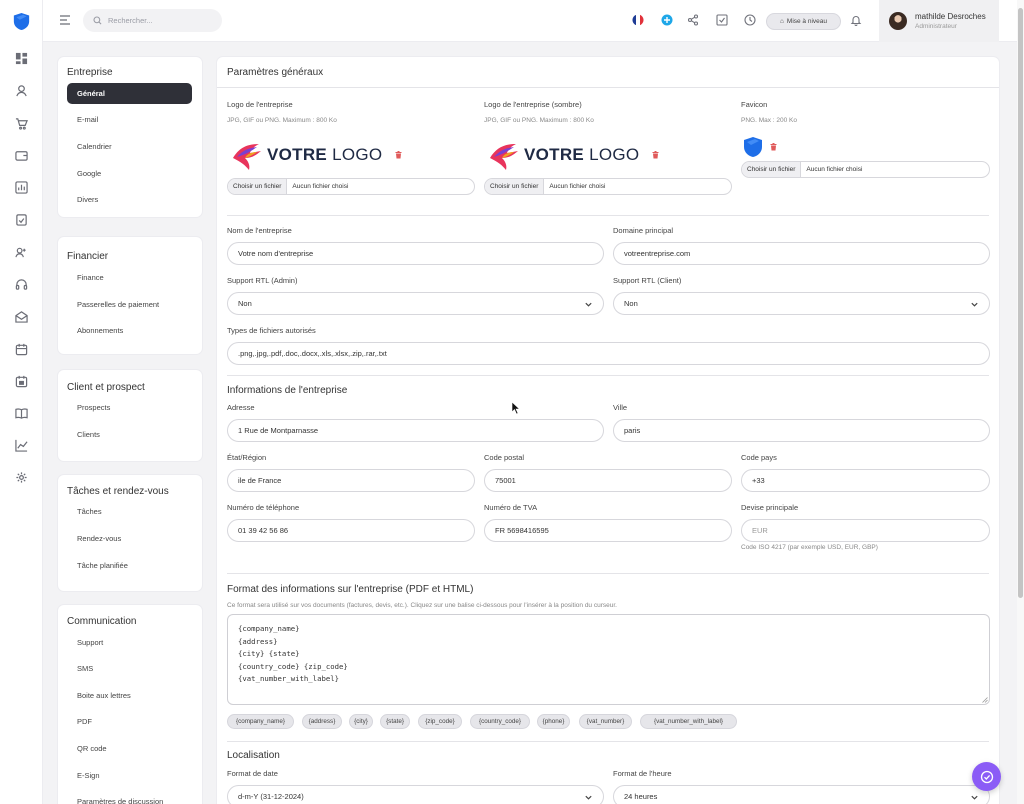  What do you see at coordinates (415, 253) in the screenshot?
I see `company-name-input: Votre nom d'entreprise` at bounding box center [415, 253].